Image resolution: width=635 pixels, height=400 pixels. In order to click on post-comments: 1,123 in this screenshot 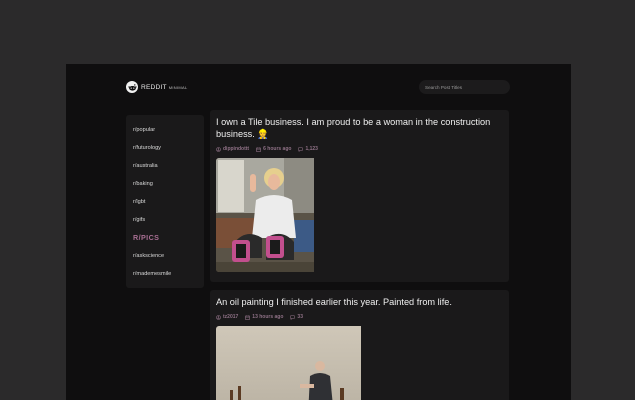, I will do `click(308, 149)`.